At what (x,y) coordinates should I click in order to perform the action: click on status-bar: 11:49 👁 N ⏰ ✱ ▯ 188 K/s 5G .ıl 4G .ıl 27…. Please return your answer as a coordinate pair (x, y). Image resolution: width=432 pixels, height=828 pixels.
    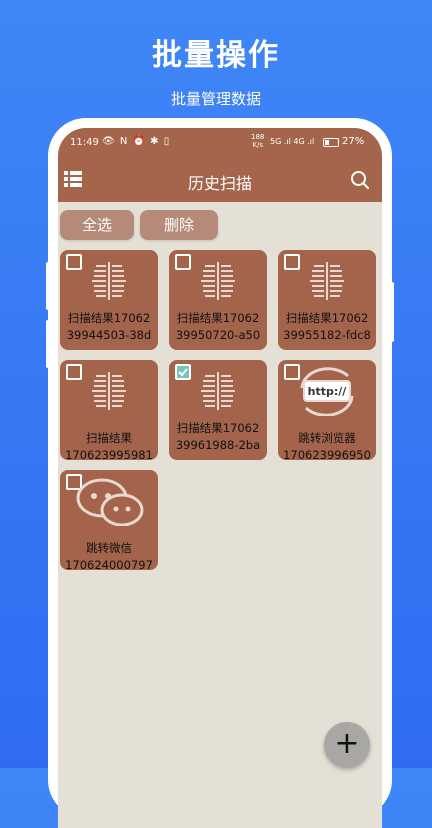
    Looking at the image, I should click on (220, 143).